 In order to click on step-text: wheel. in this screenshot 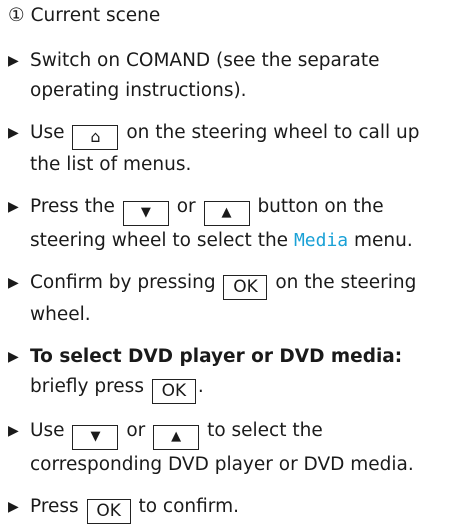, I will do `click(60, 314)`.